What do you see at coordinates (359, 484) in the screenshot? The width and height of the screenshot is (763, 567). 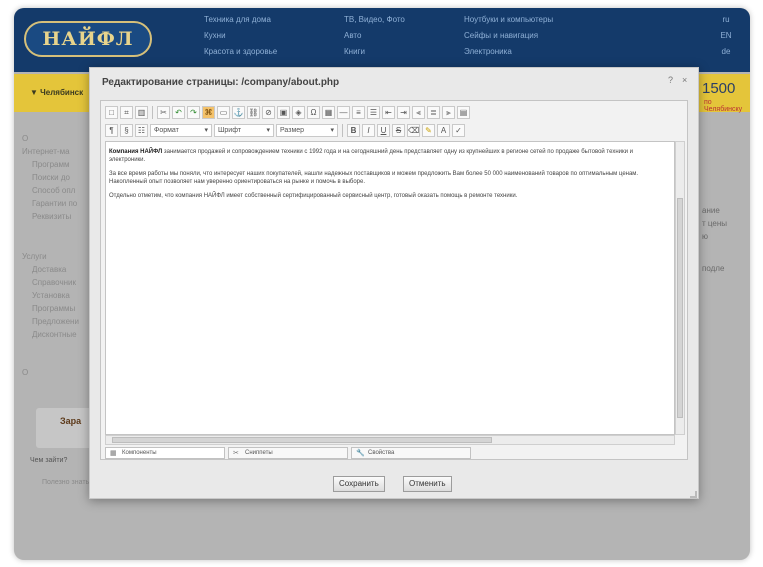 I see `save-button: Сохранить` at bounding box center [359, 484].